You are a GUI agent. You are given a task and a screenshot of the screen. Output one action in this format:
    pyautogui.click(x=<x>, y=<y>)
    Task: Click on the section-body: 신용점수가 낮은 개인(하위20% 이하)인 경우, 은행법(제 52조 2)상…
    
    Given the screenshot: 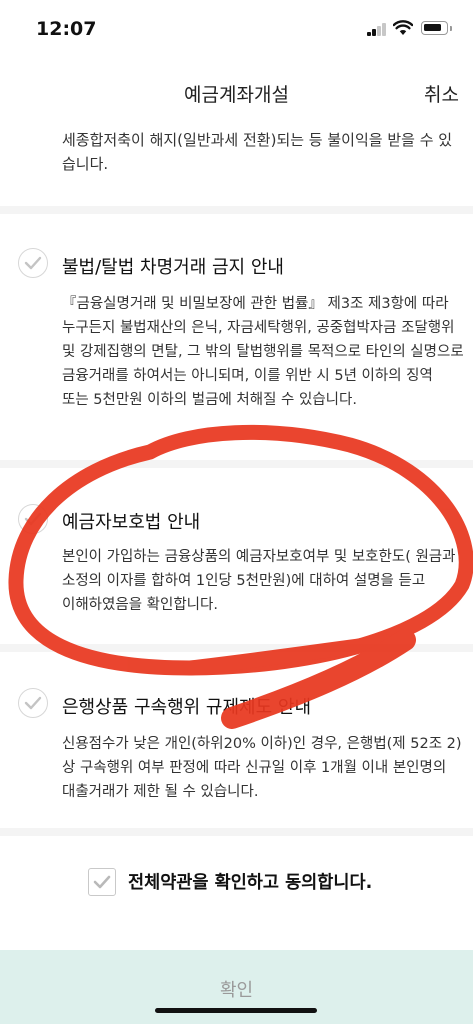 What is the action you would take?
    pyautogui.click(x=262, y=768)
    